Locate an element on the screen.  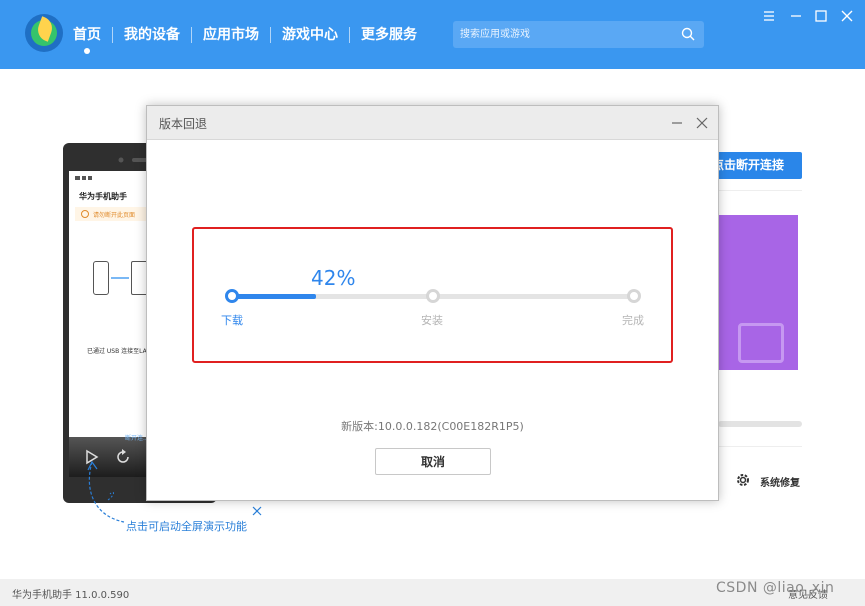
nav-home: 首页 is located at coordinates (87, 35).